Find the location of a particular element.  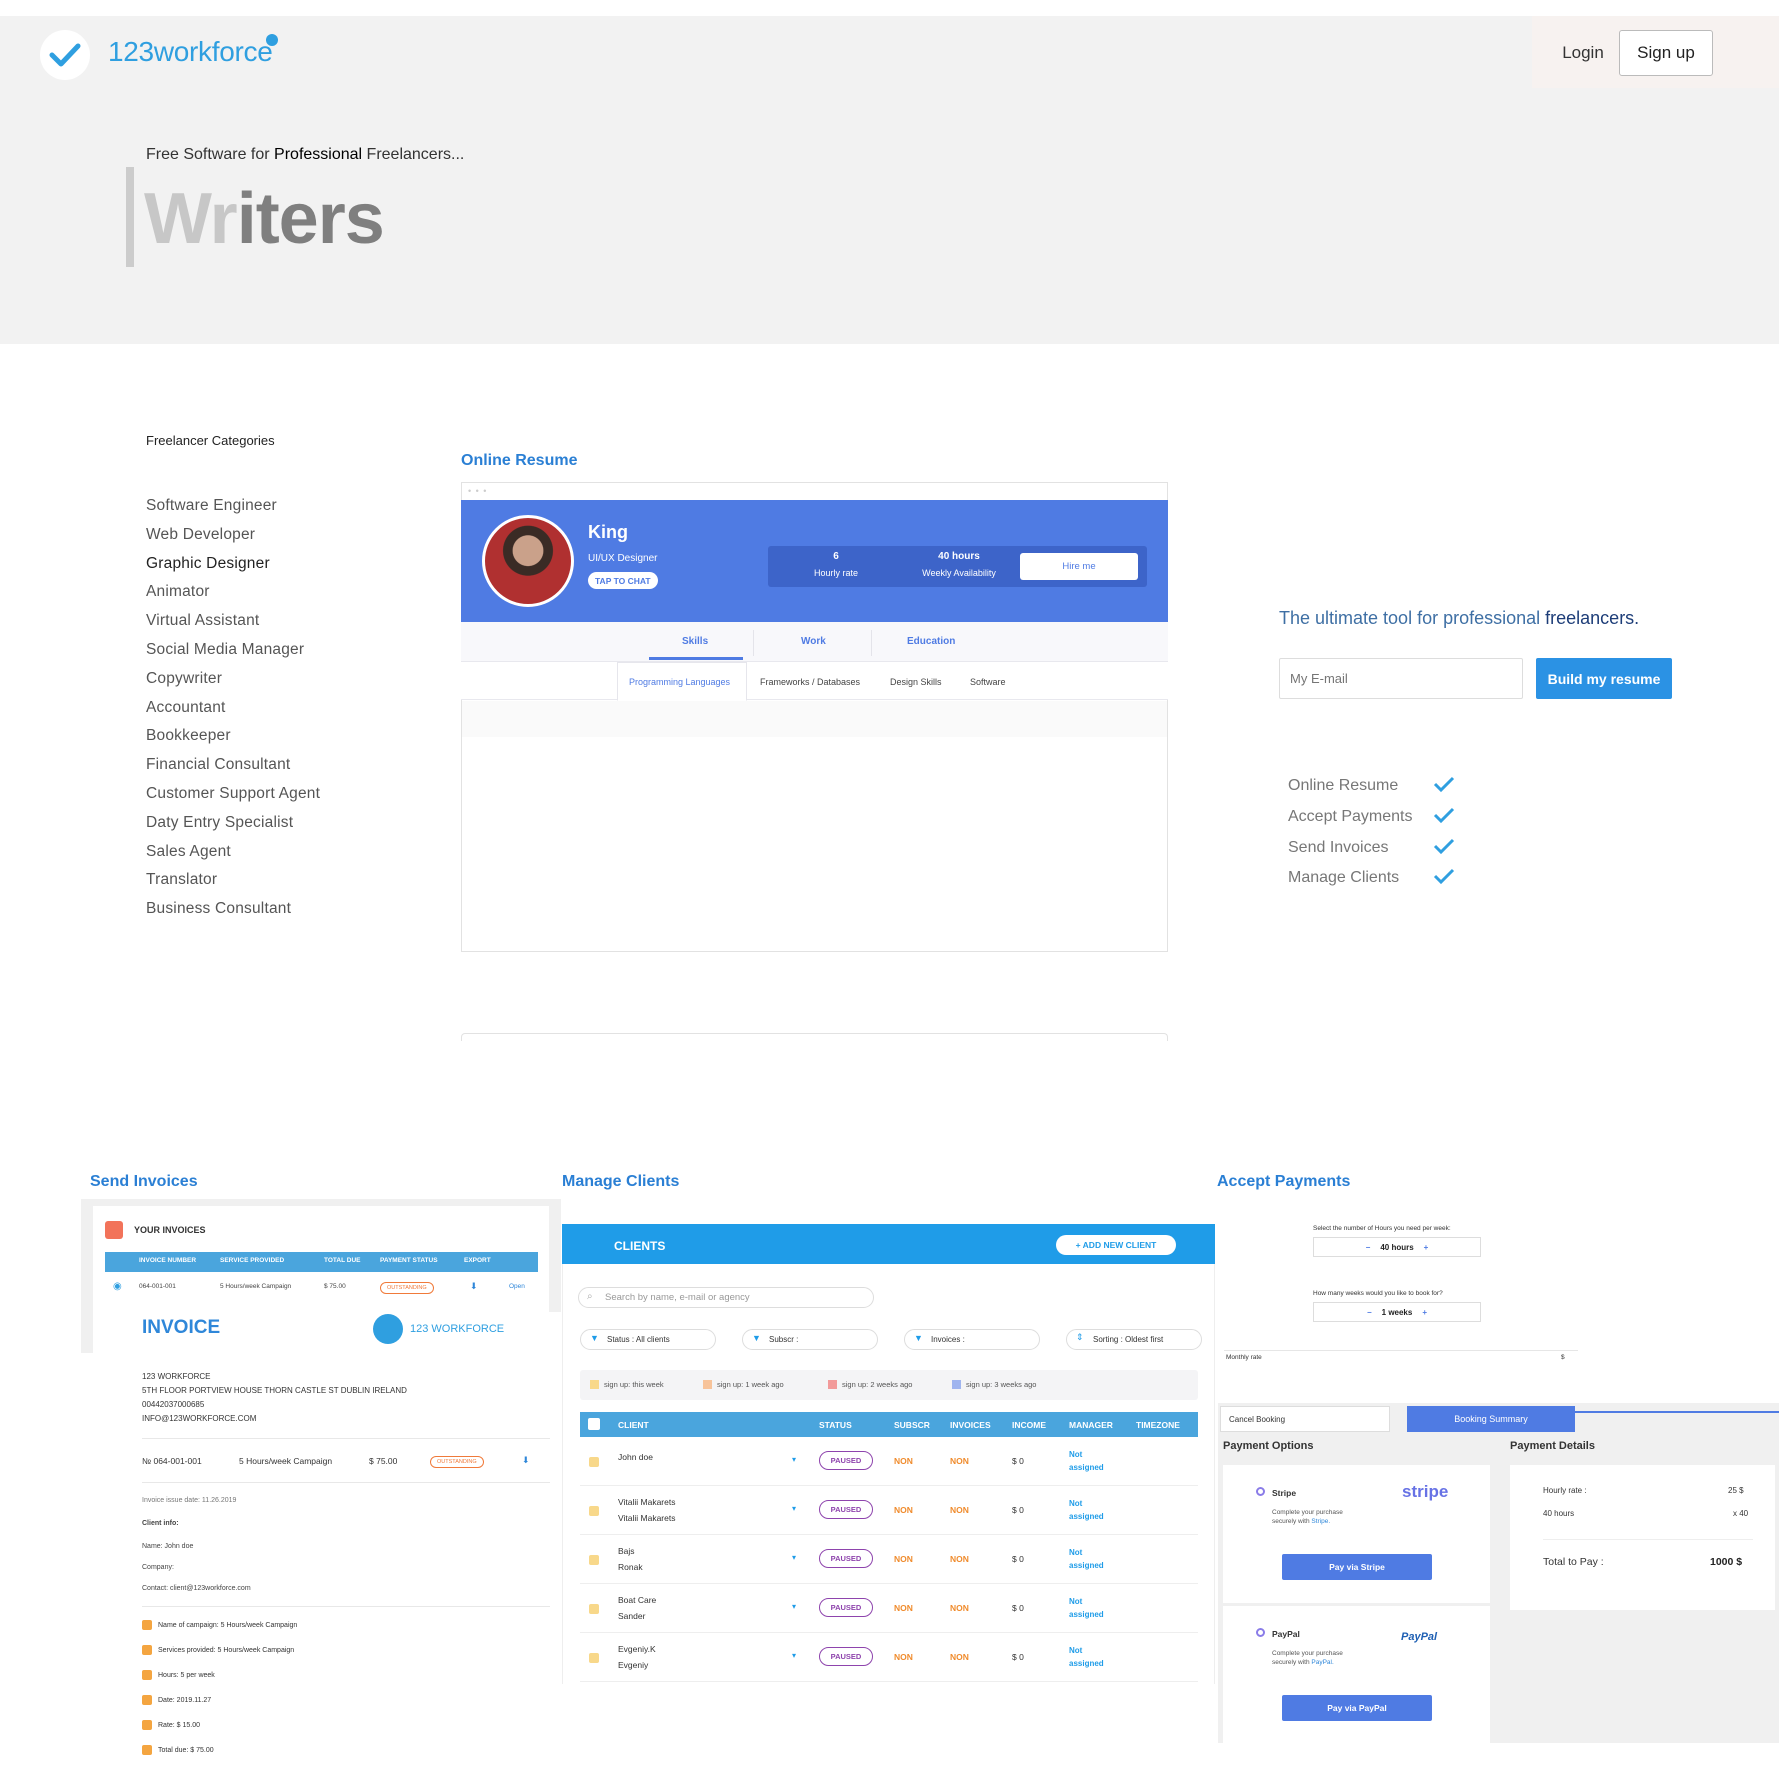

col-subscr: SUBSCR is located at coordinates (912, 1425).